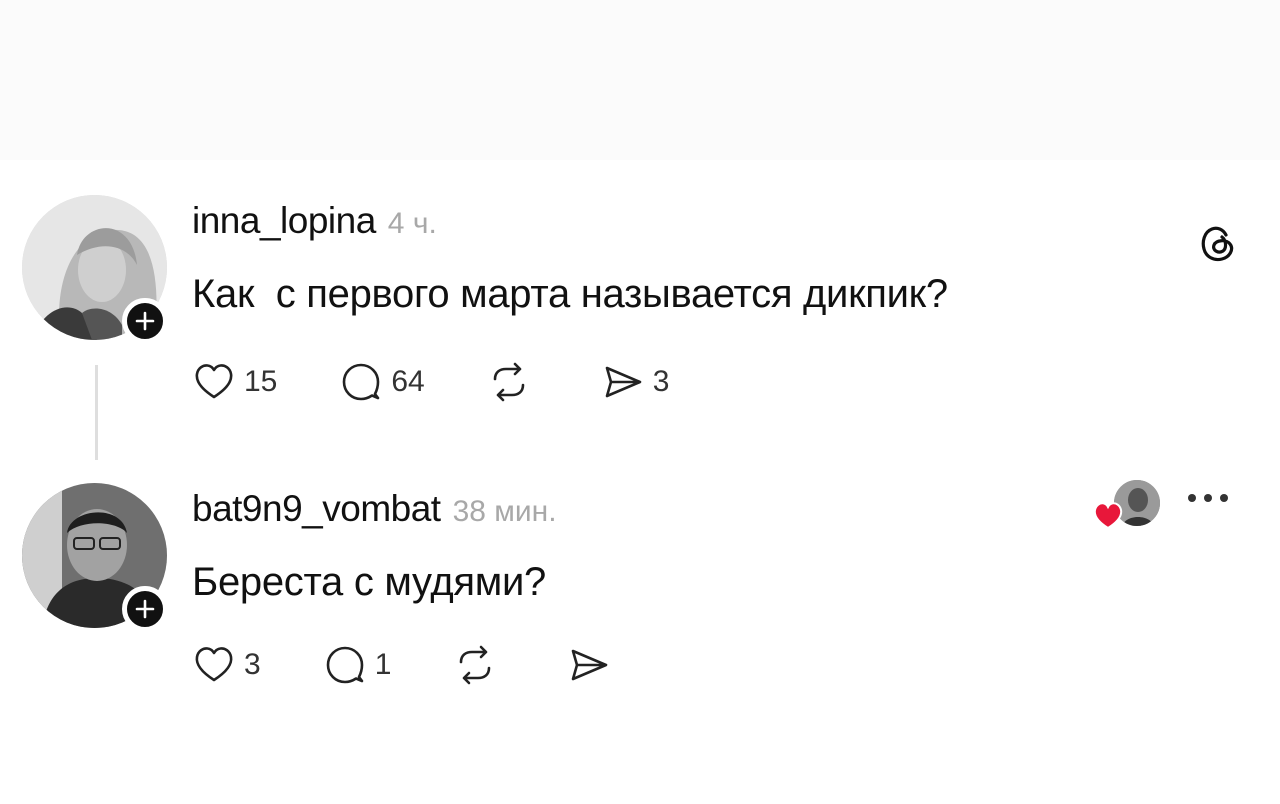 The width and height of the screenshot is (1280, 804). I want to click on comment-button: 64, so click(382, 382).